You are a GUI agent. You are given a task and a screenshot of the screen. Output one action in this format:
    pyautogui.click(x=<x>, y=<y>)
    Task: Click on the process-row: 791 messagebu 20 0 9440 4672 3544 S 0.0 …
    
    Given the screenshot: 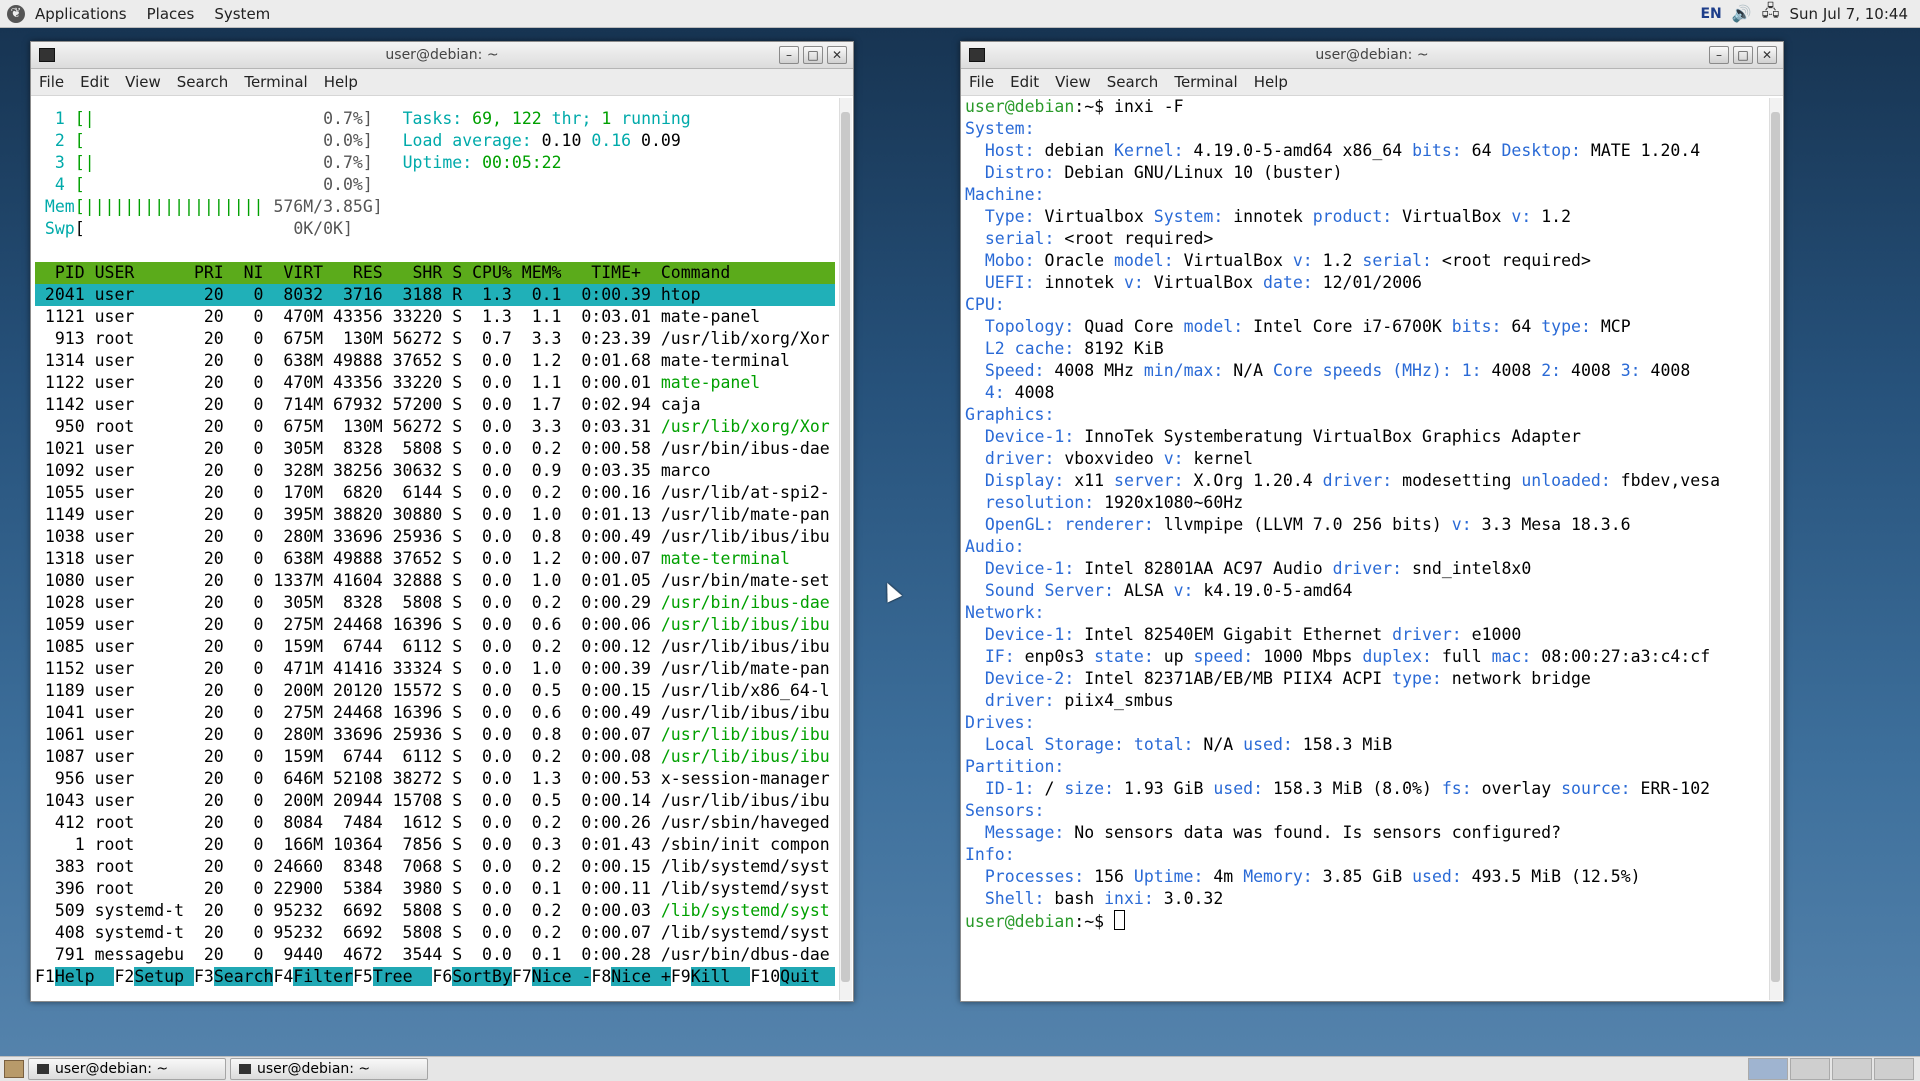 What is the action you would take?
    pyautogui.click(x=435, y=955)
    